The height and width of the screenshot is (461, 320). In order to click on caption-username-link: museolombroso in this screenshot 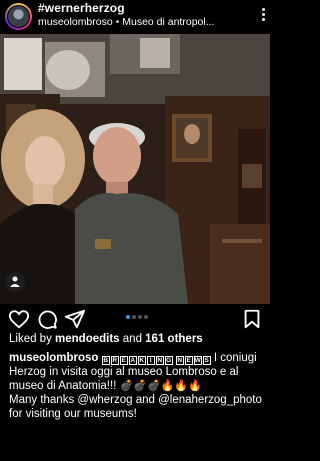, I will do `click(53, 358)`.